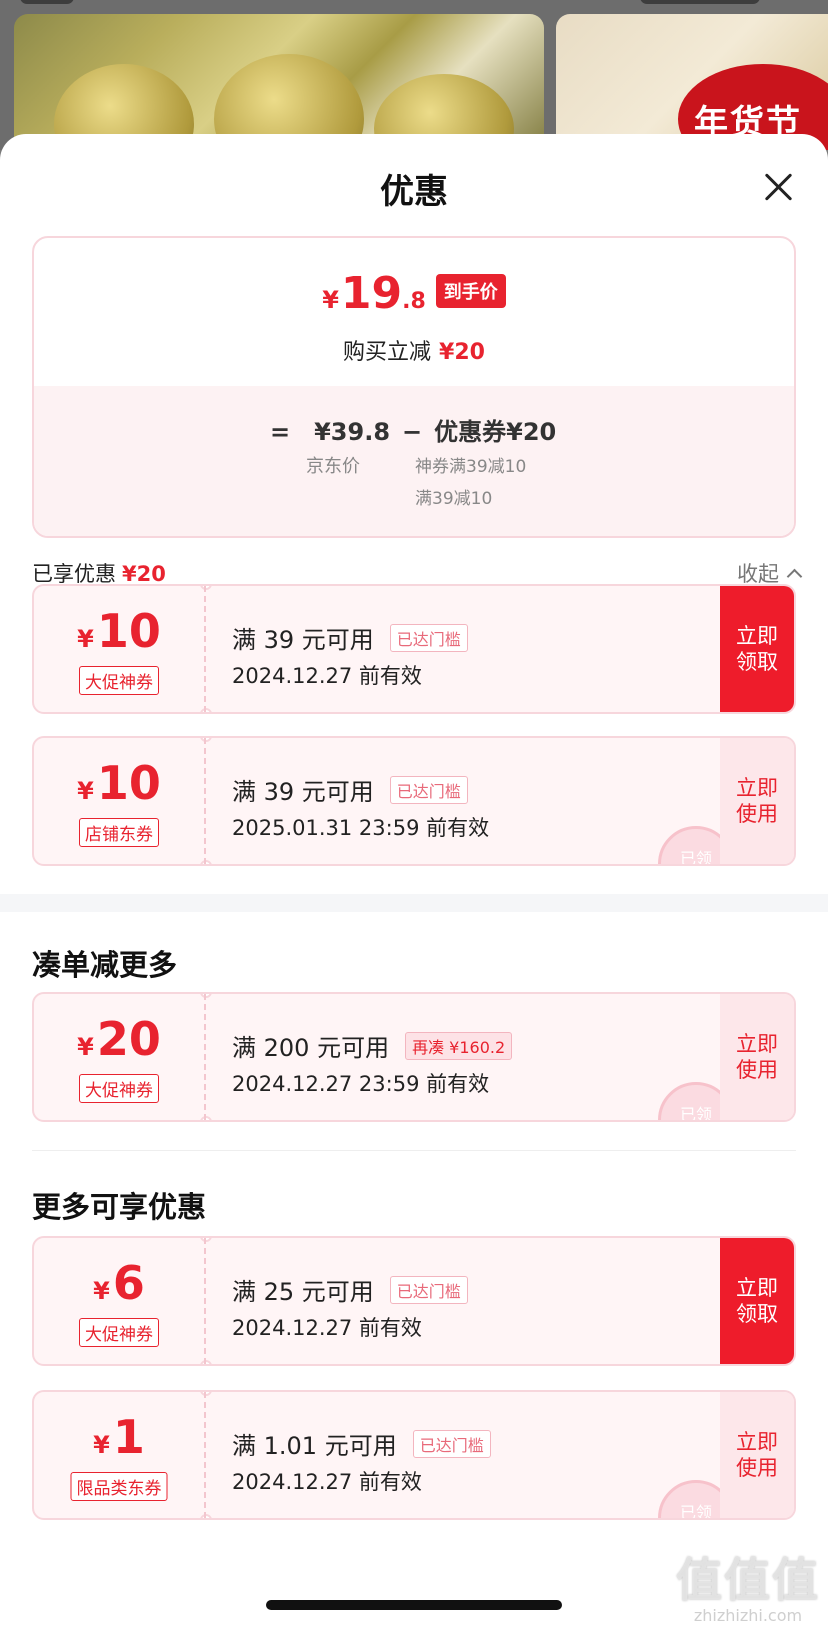  I want to click on watermark-logo: 值值值, so click(748, 1580).